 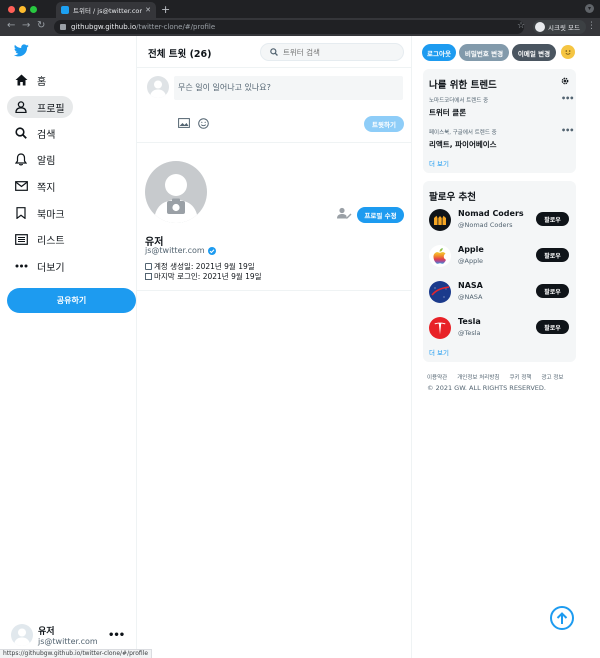 I want to click on user-icon, so click(x=21, y=107).